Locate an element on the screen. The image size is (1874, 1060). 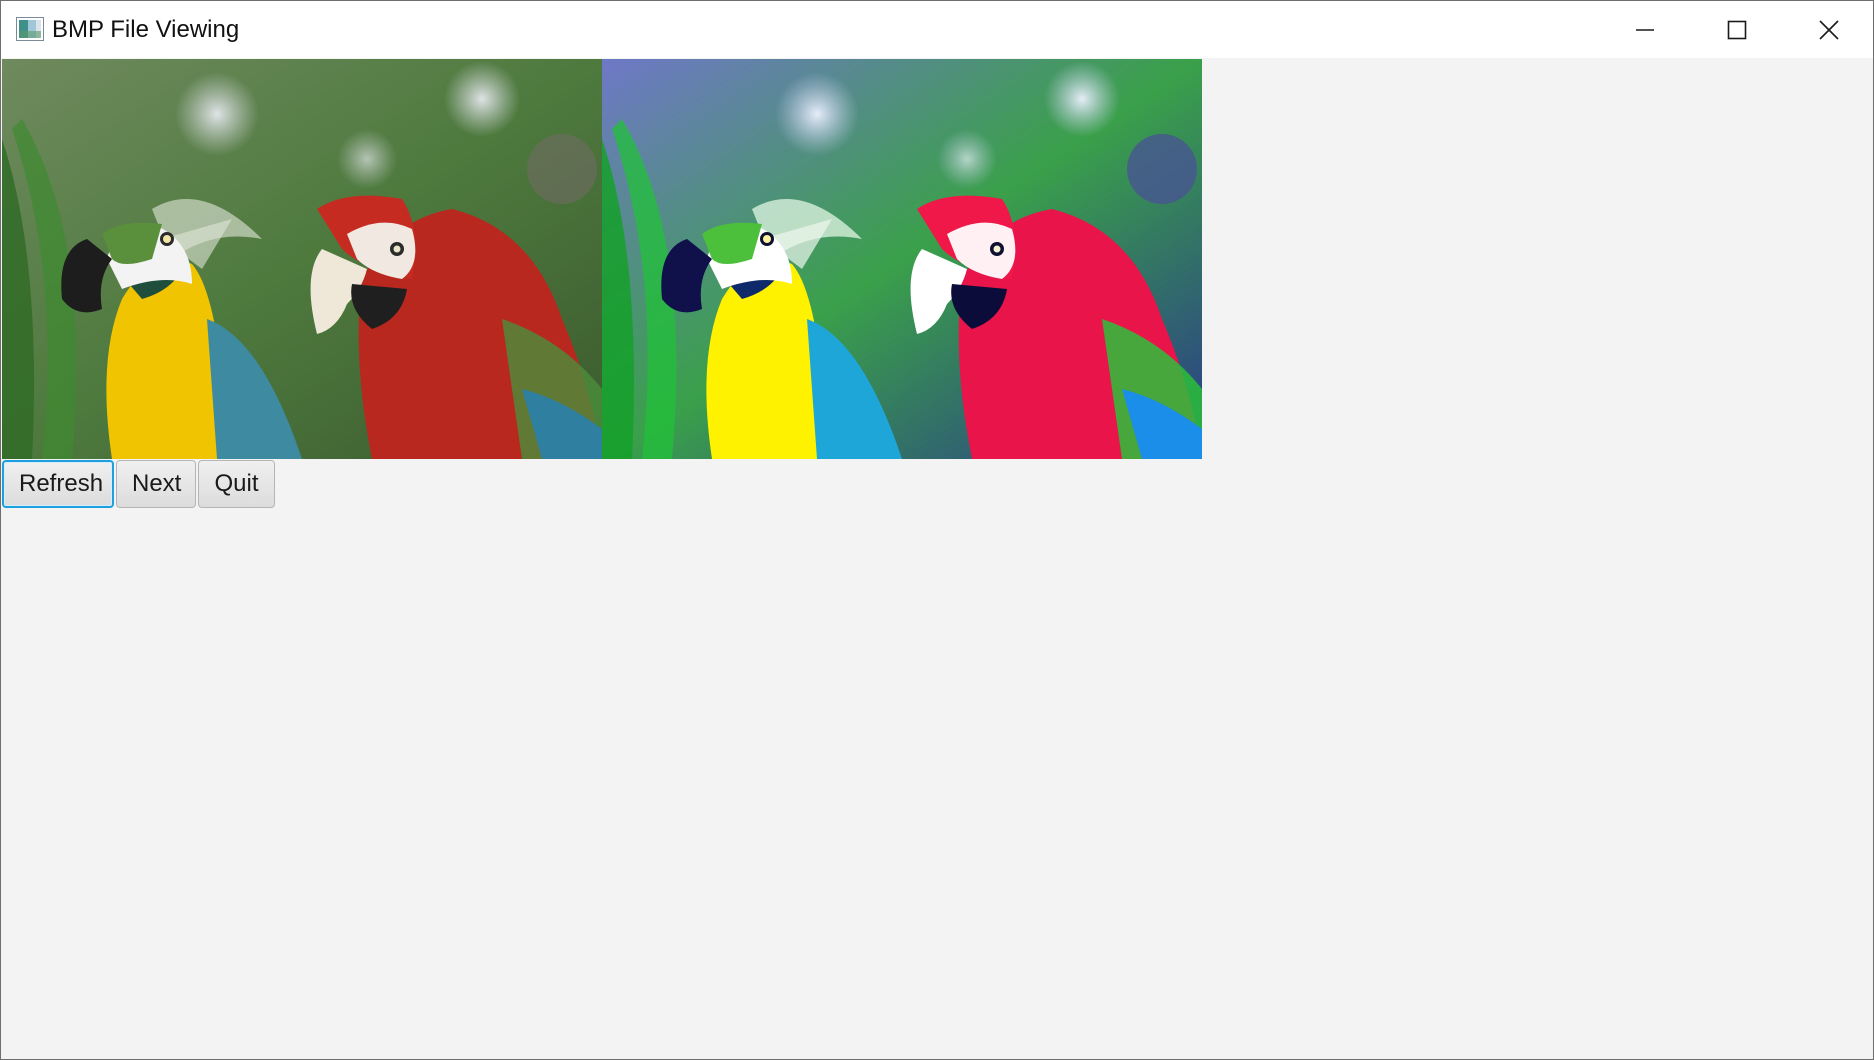
parrots-image-processed is located at coordinates (902, 259).